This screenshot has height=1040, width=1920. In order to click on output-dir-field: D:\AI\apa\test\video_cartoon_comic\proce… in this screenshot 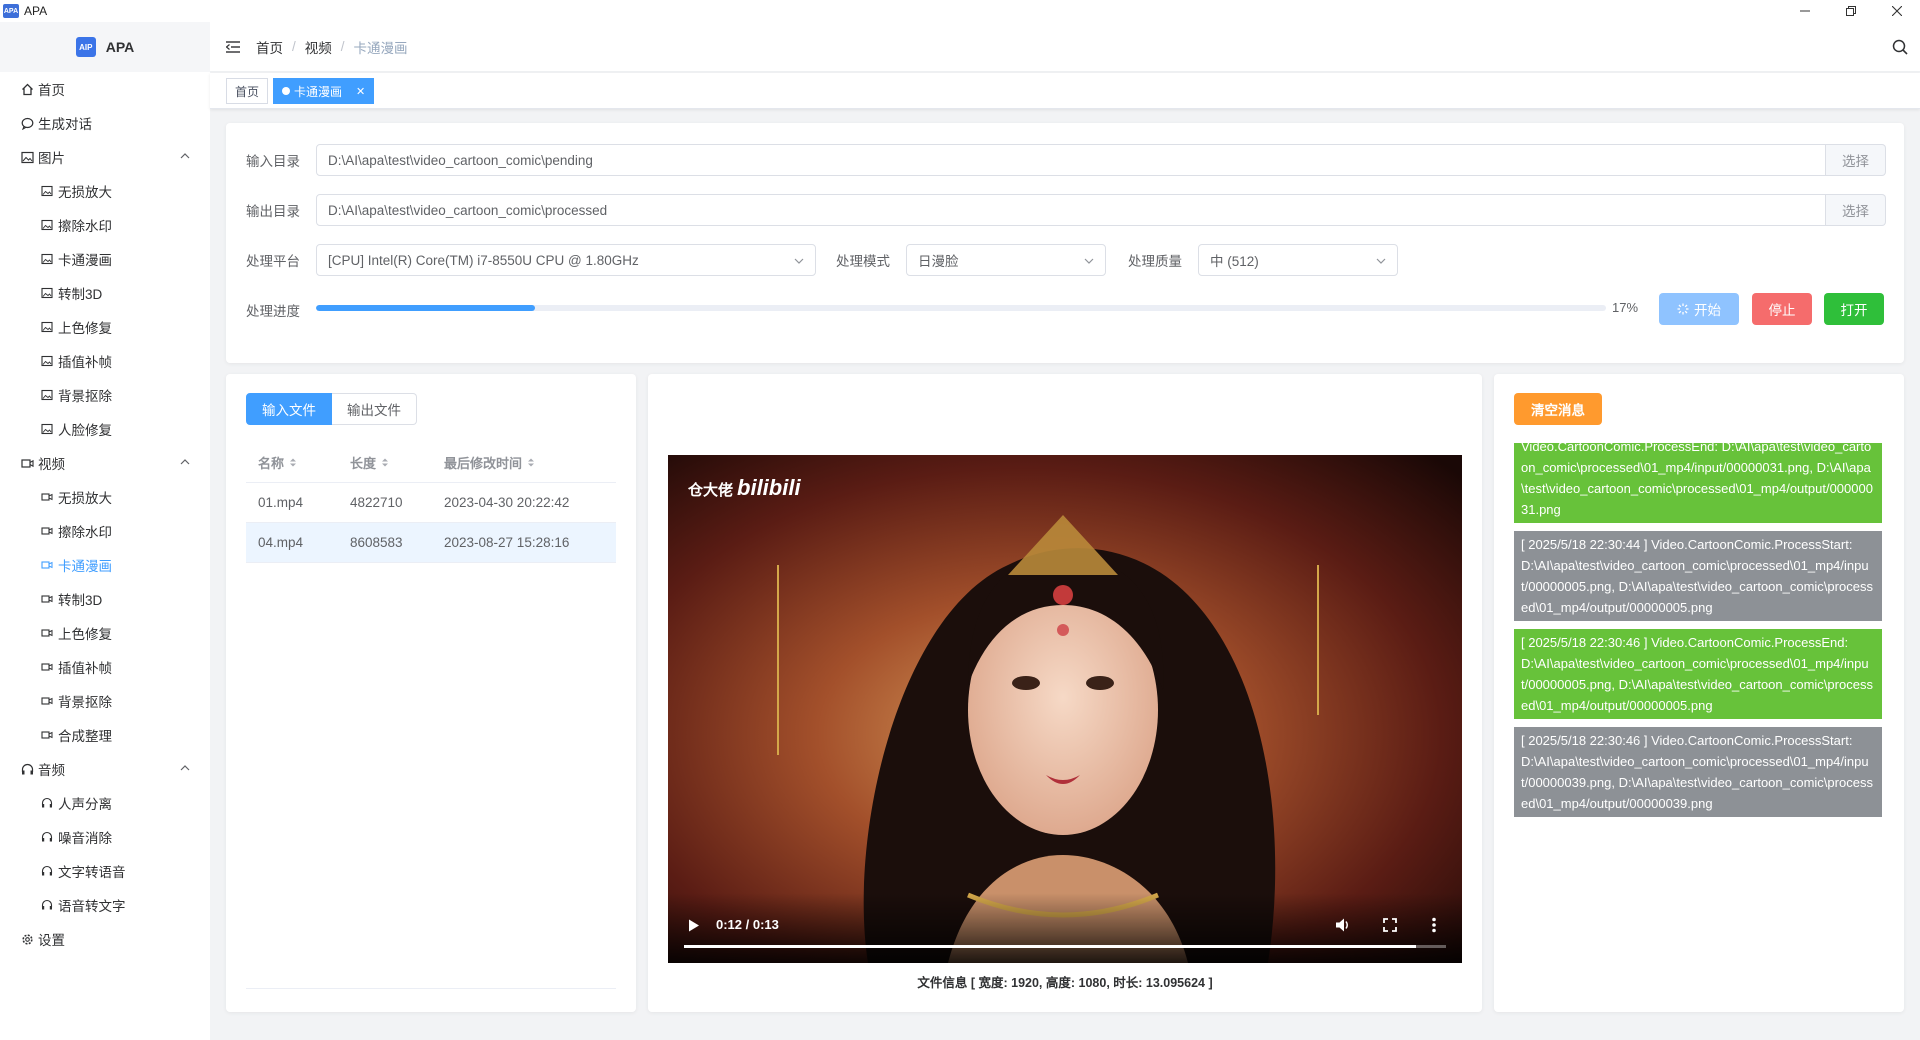, I will do `click(1071, 210)`.